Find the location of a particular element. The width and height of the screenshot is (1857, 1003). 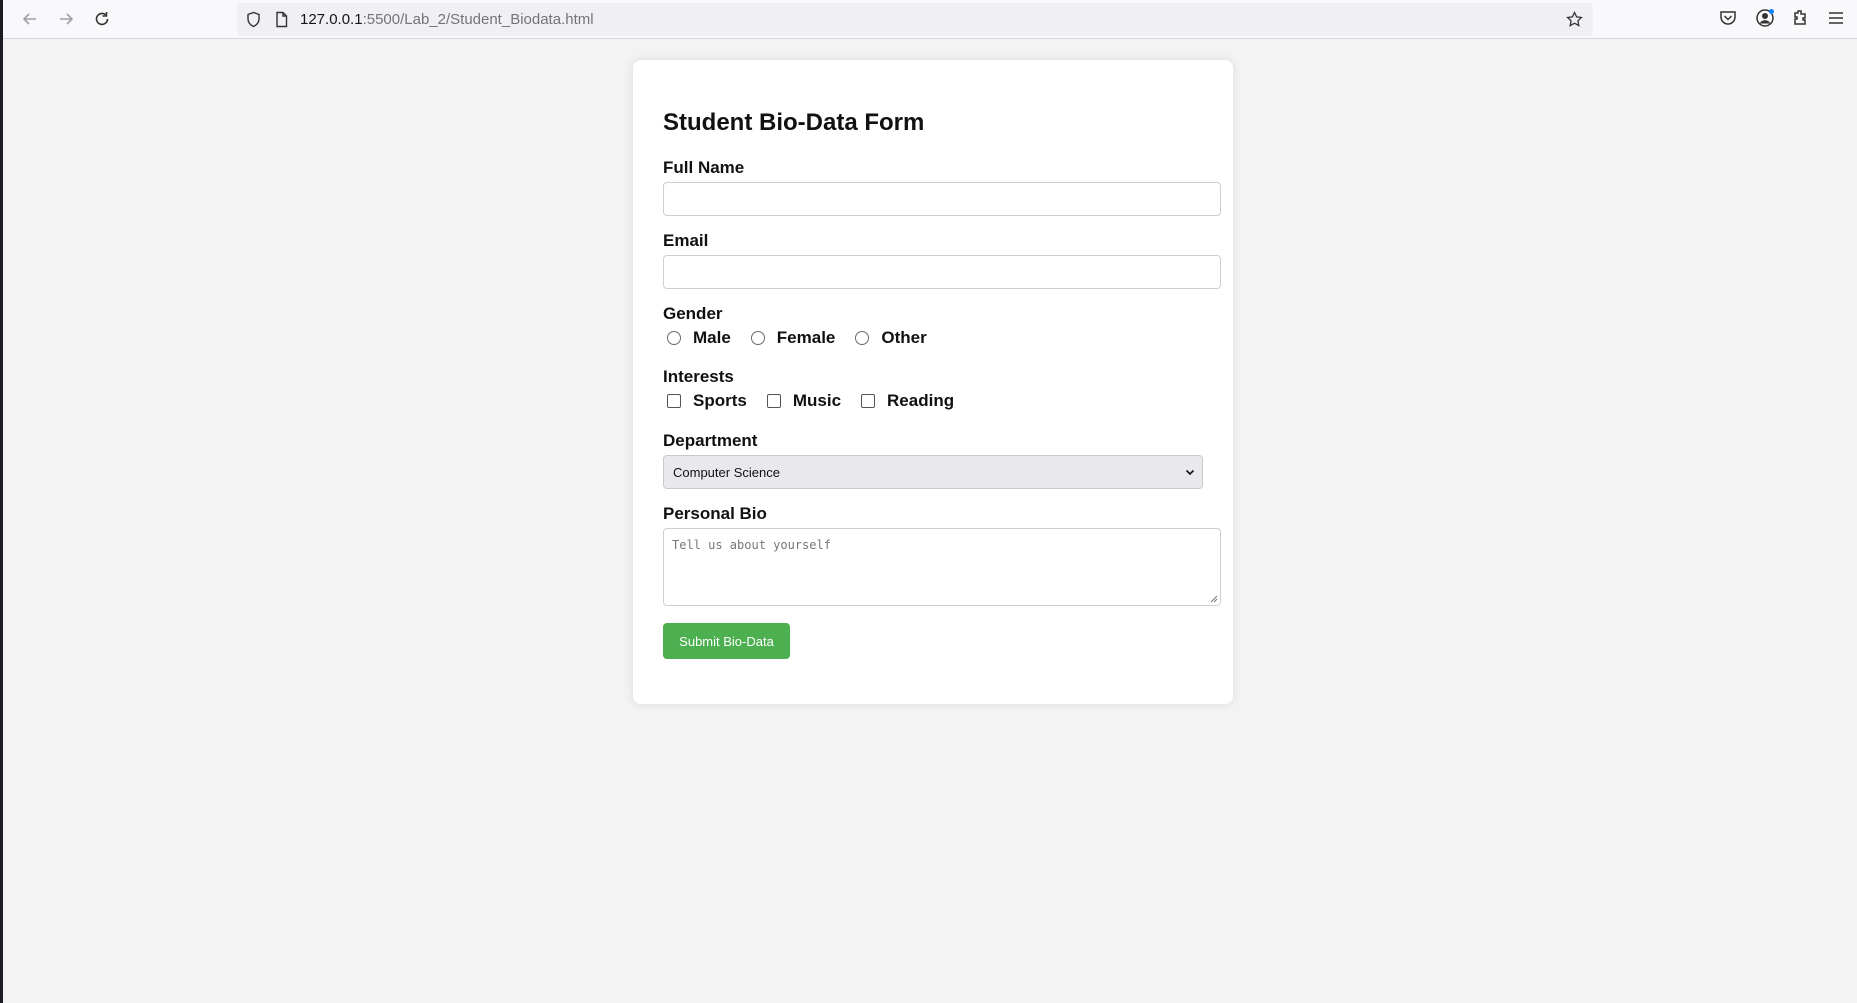

arrow-right-icon is located at coordinates (67, 19).